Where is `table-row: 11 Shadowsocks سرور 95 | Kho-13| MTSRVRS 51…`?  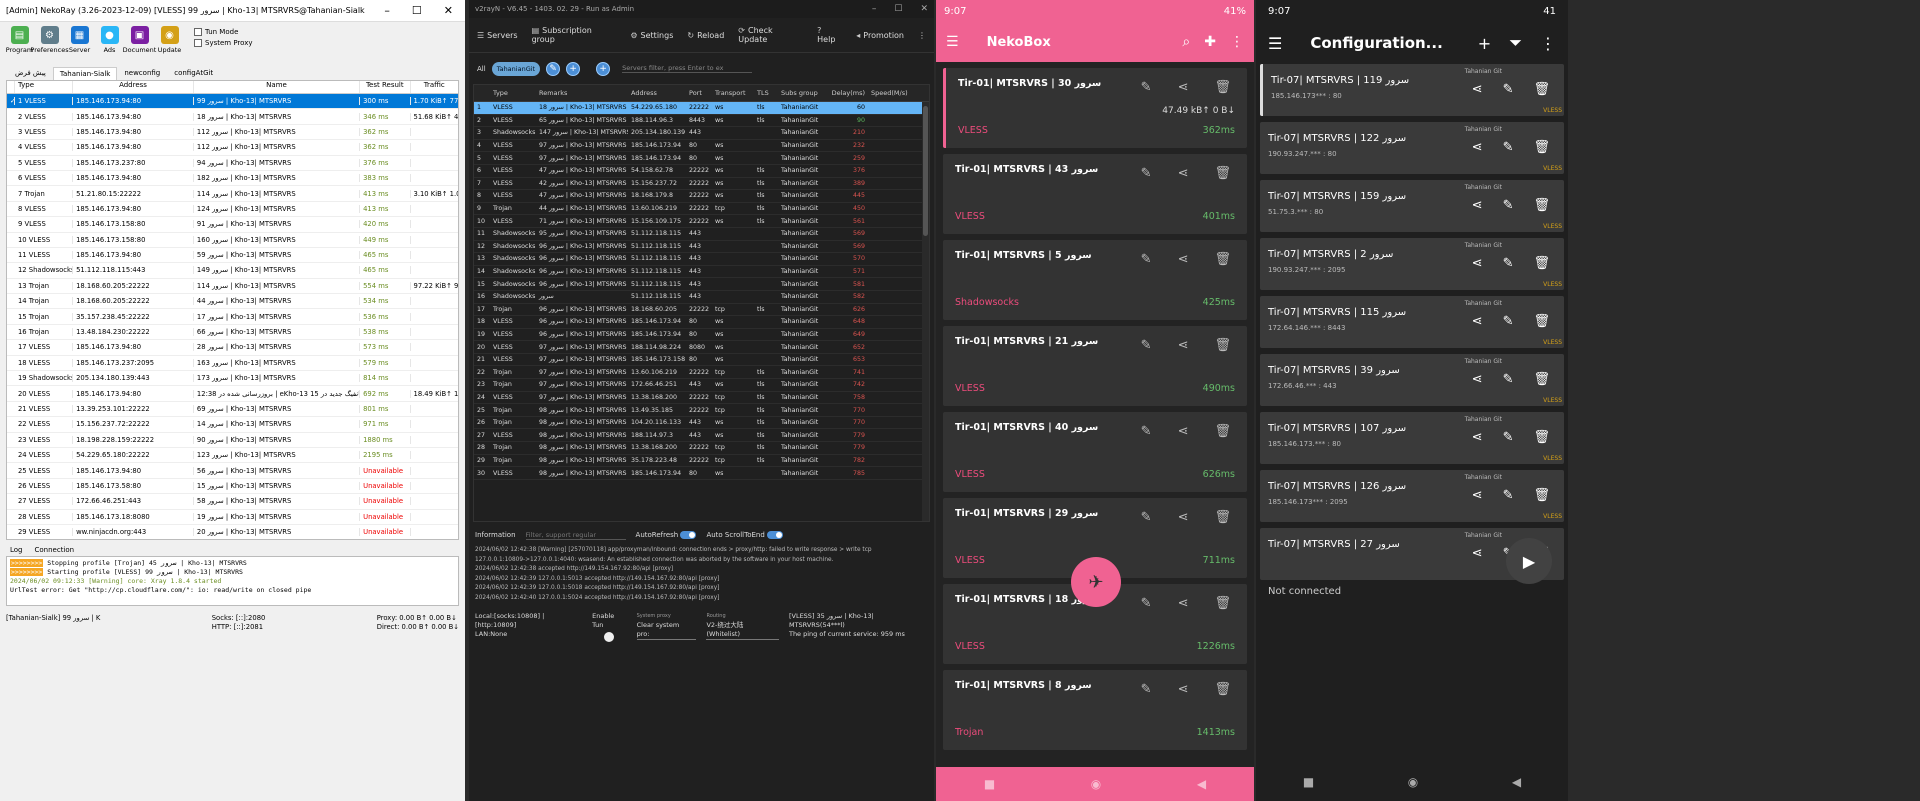 table-row: 11 Shadowsocks سرور 95 | Kho-13| MTSRVRS 51… is located at coordinates (701, 234).